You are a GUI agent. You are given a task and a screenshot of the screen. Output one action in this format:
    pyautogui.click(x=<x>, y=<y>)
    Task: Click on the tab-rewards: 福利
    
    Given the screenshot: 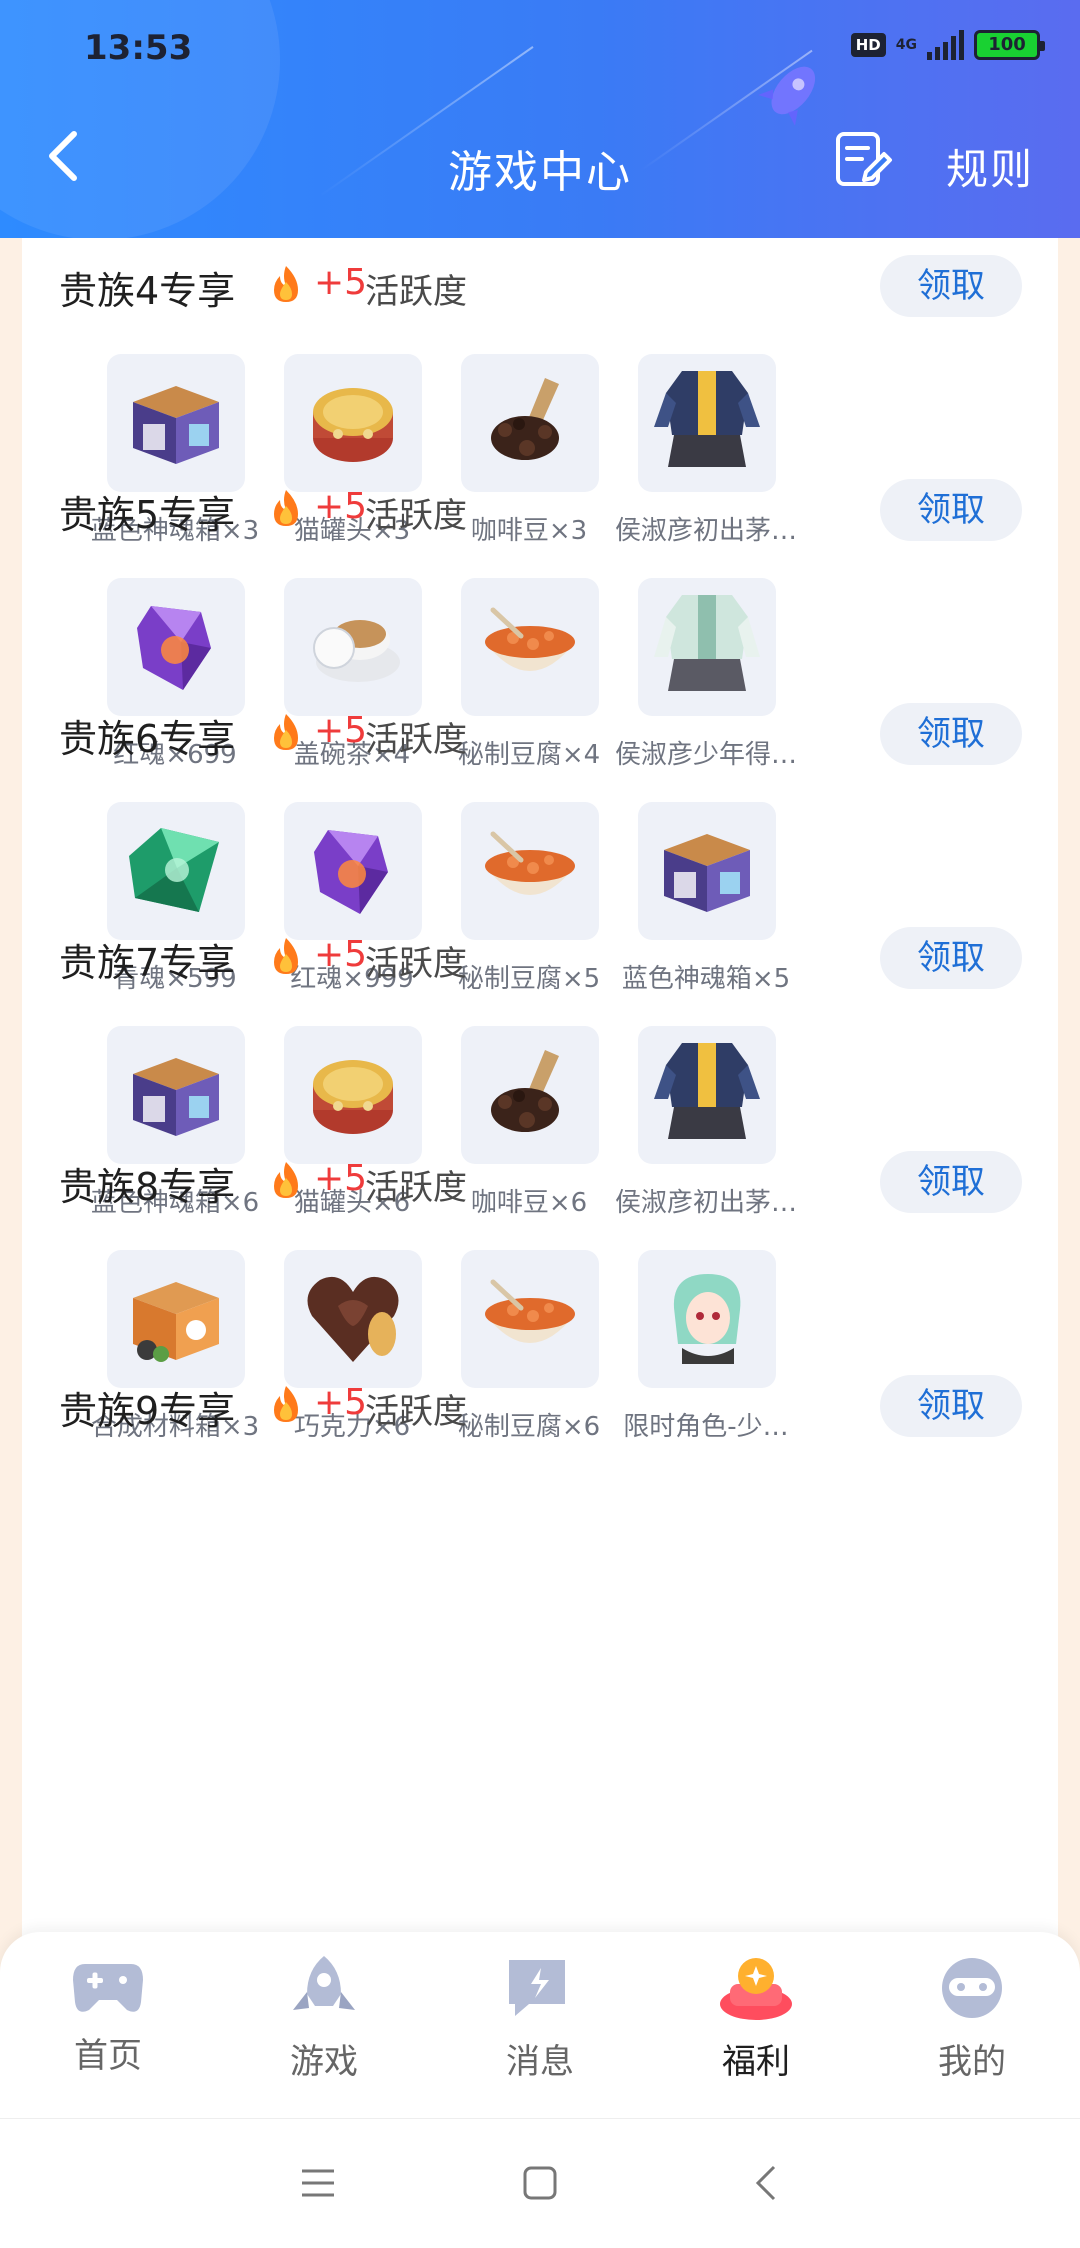 What is the action you would take?
    pyautogui.click(x=756, y=2029)
    